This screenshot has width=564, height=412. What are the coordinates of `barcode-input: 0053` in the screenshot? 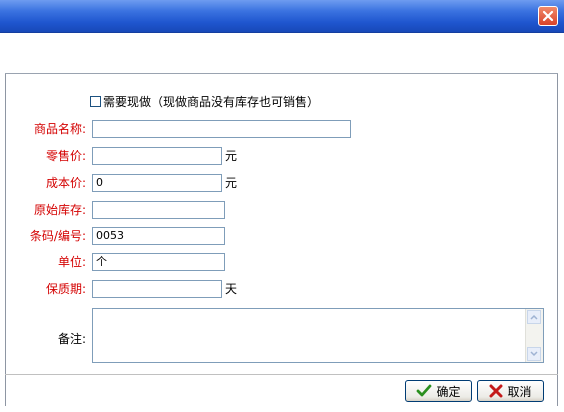 It's located at (158, 236).